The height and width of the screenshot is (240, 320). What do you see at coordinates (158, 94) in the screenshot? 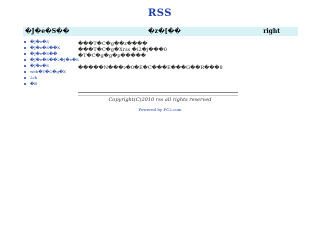
I see `footer-divider` at bounding box center [158, 94].